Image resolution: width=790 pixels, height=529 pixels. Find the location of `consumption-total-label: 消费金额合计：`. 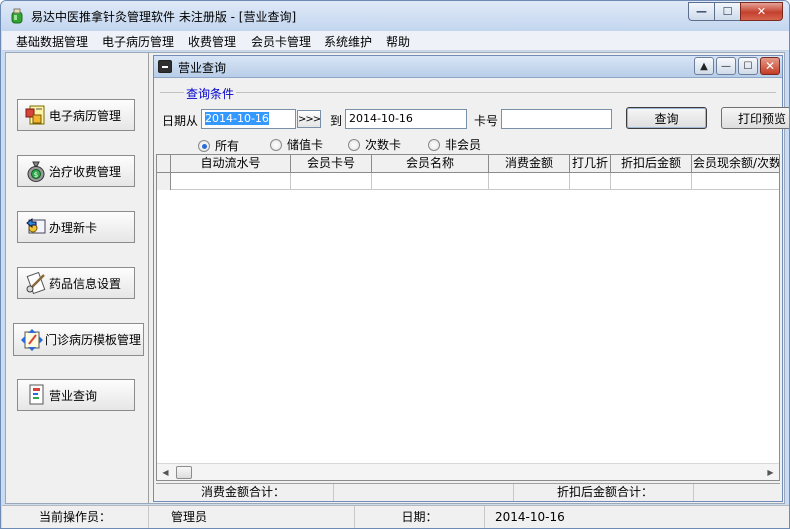

consumption-total-label: 消费金额合计： is located at coordinates (245, 492).